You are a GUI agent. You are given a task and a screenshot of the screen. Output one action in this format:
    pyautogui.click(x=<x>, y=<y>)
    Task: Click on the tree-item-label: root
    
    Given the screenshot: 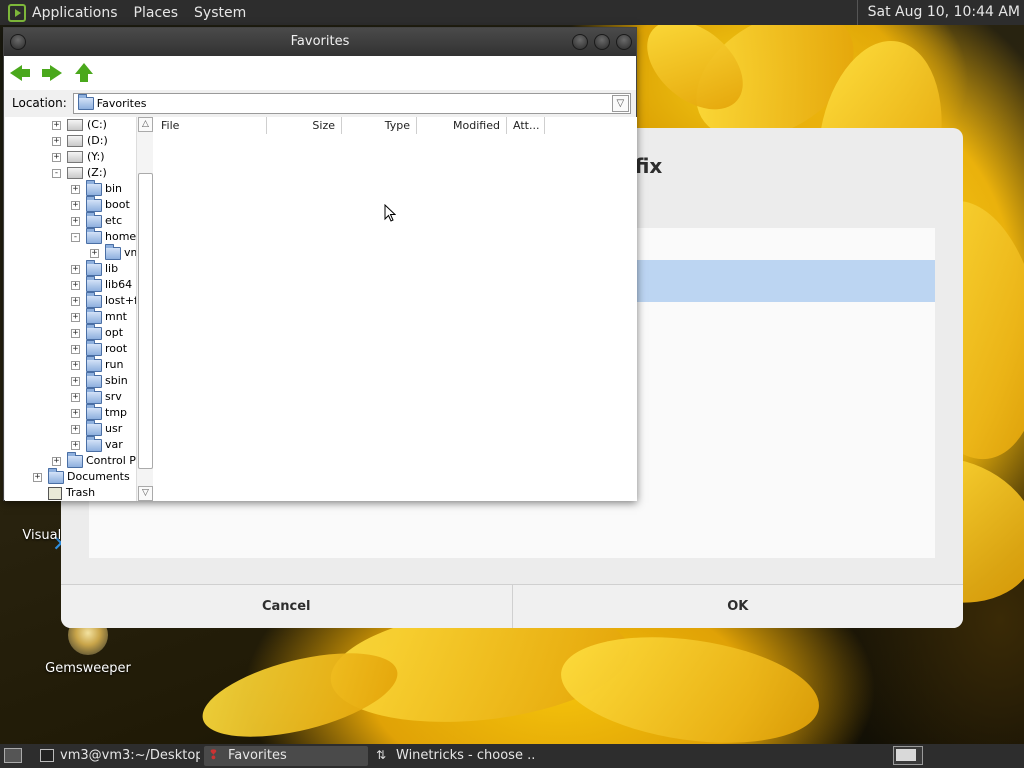 What is the action you would take?
    pyautogui.click(x=116, y=348)
    